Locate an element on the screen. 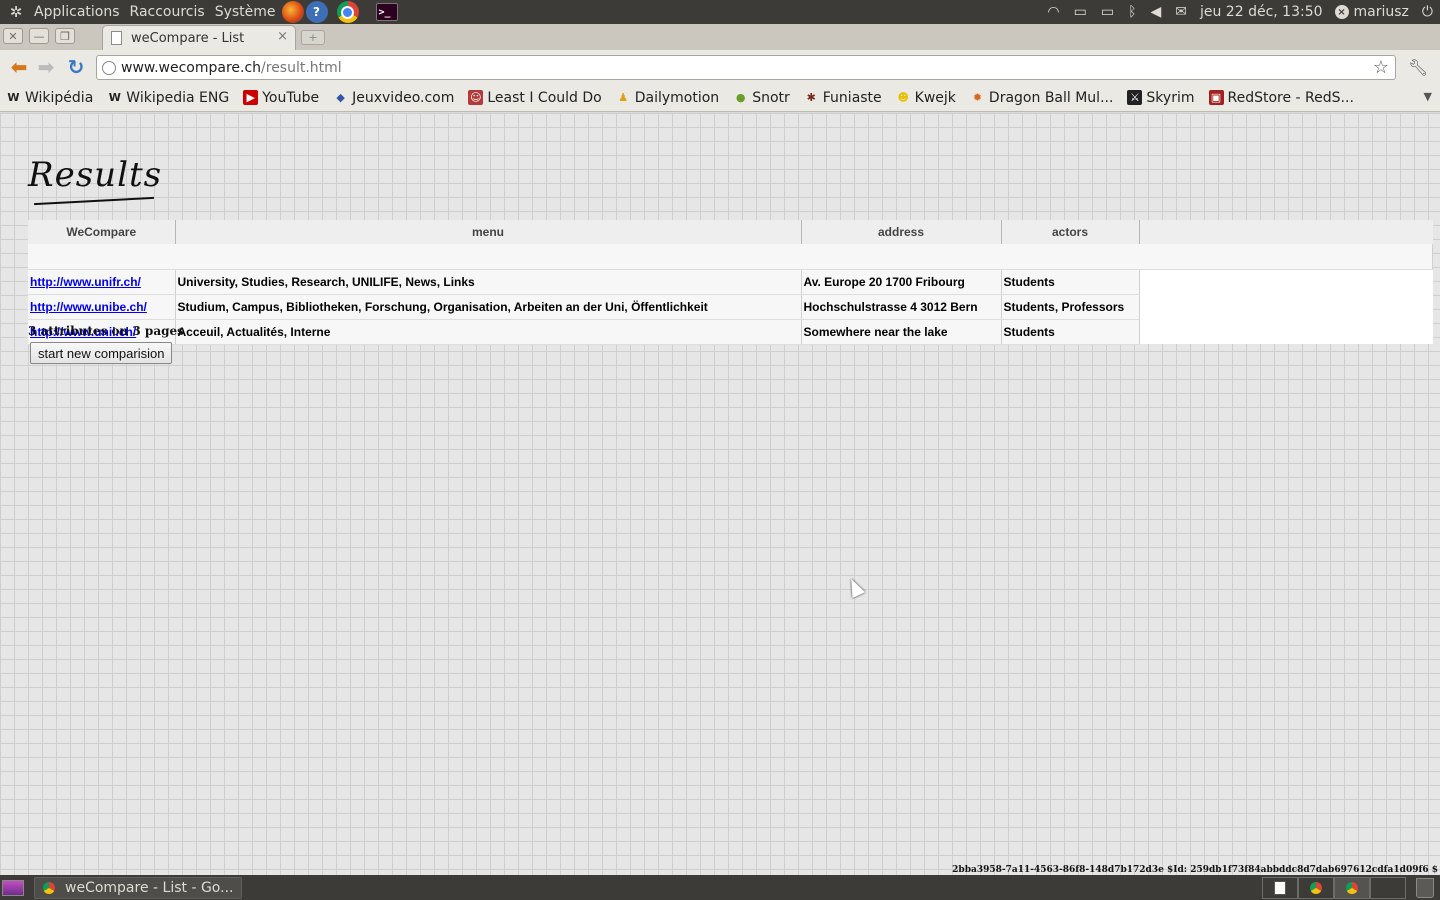 Image resolution: width=1440 pixels, height=900 pixels. browser-tab: weCompare - List × is located at coordinates (199, 37).